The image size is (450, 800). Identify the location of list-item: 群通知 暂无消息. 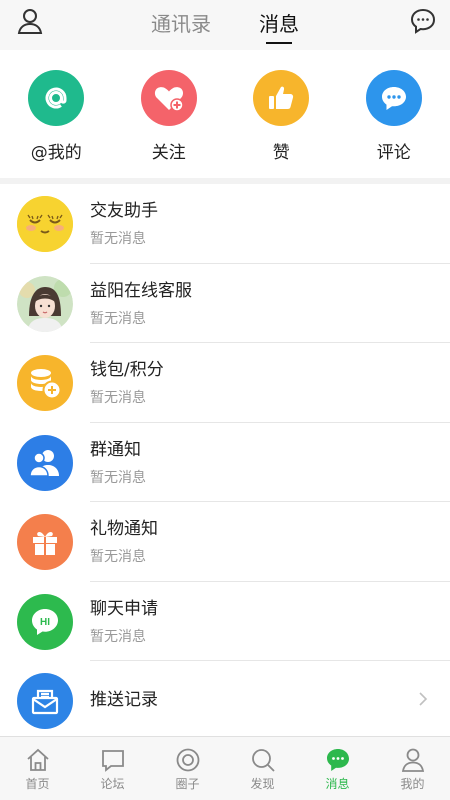
(225, 462).